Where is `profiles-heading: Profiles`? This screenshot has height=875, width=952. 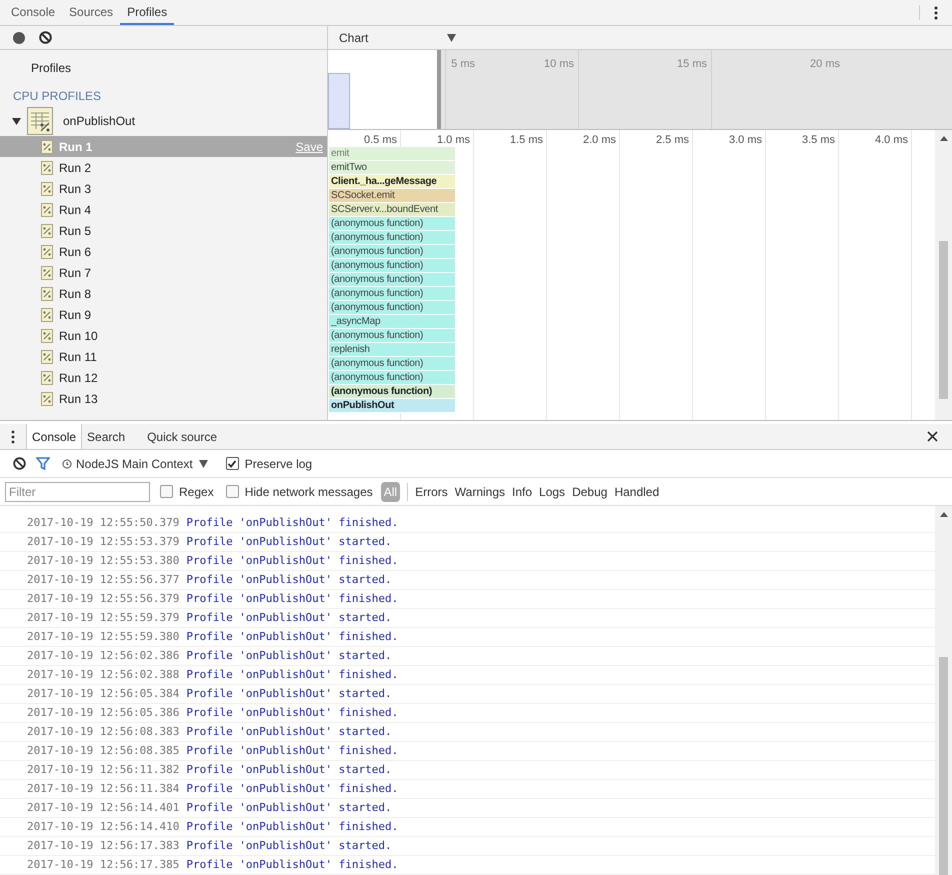 profiles-heading: Profiles is located at coordinates (51, 68).